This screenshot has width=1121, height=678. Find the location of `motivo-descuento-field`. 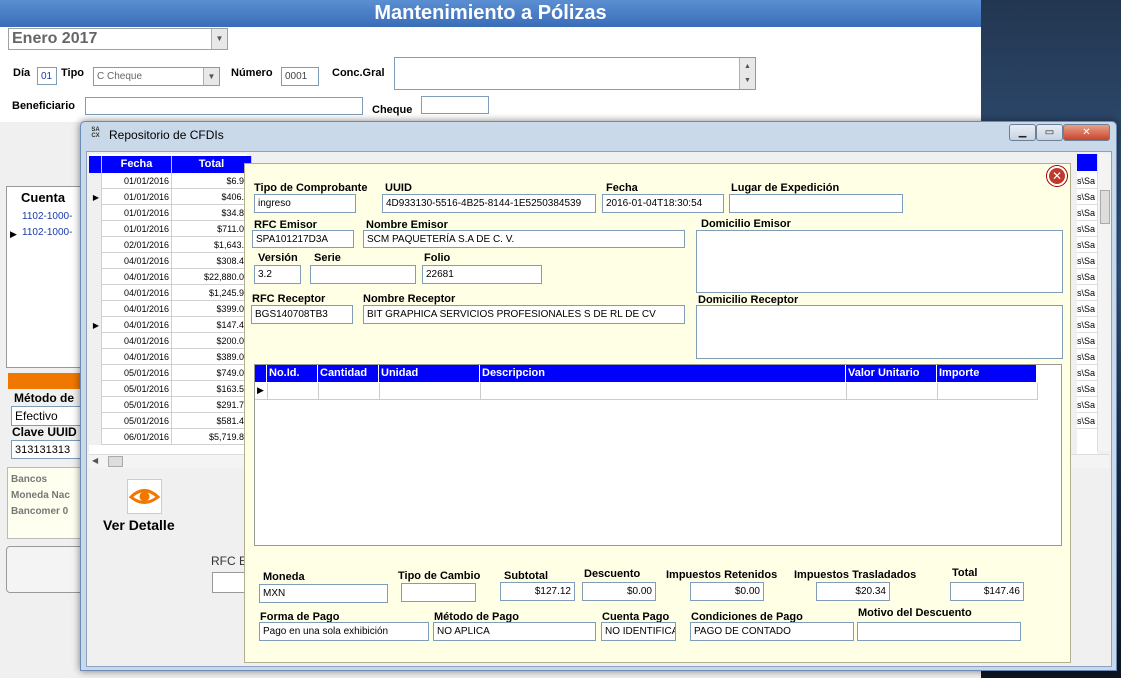

motivo-descuento-field is located at coordinates (939, 631).